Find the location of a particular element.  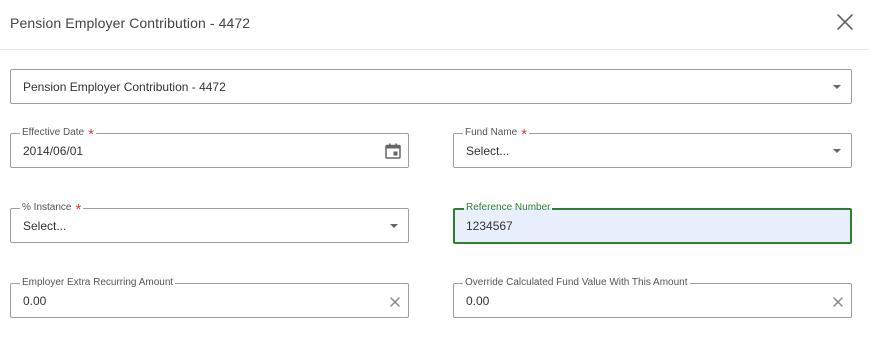

employer-extra-amount-value: 0.00 is located at coordinates (35, 300).